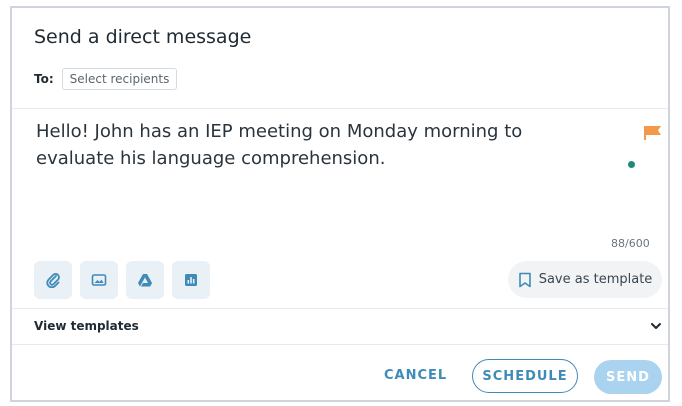 The image size is (682, 406). I want to click on insert-image-button, so click(99, 280).